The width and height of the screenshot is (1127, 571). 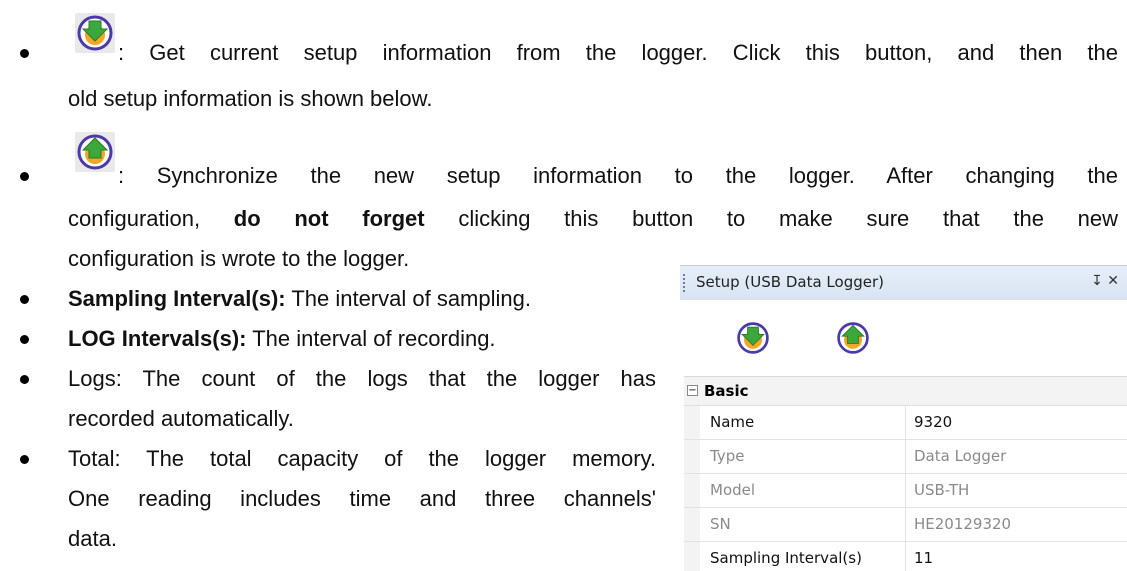 What do you see at coordinates (733, 490) in the screenshot?
I see `property-key: Model` at bounding box center [733, 490].